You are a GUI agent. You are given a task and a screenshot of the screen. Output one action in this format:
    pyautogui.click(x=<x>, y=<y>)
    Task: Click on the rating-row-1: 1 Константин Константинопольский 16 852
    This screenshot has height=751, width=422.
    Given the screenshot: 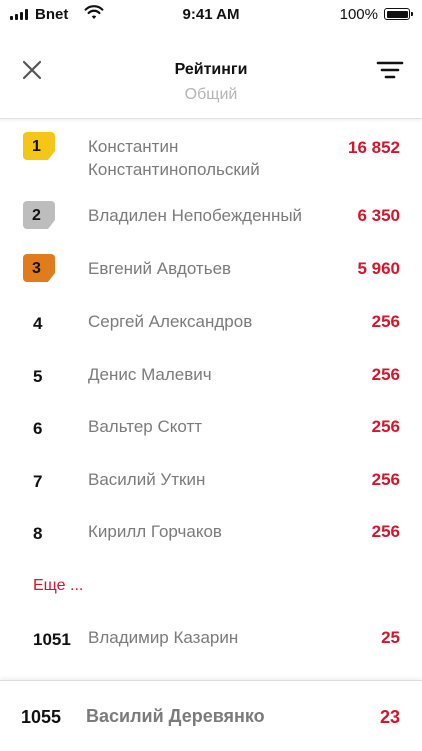 What is the action you would take?
    pyautogui.click(x=211, y=153)
    